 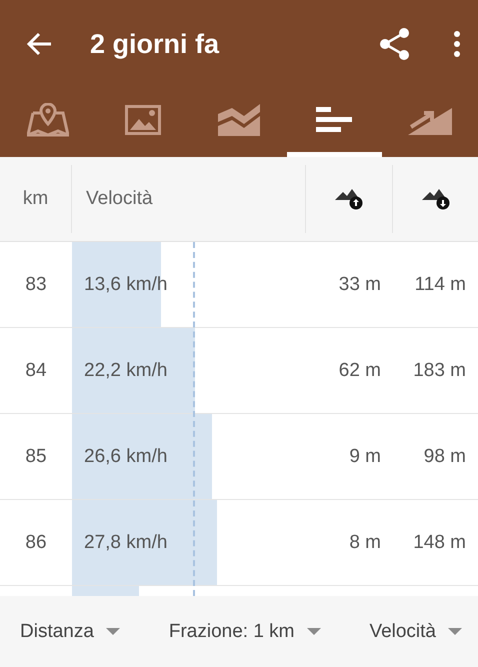 I want to click on km-cell-text: 84, so click(x=36, y=370).